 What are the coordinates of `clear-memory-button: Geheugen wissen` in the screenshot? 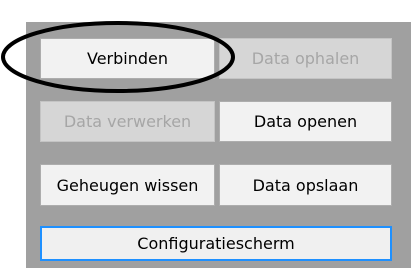 It's located at (127, 185).